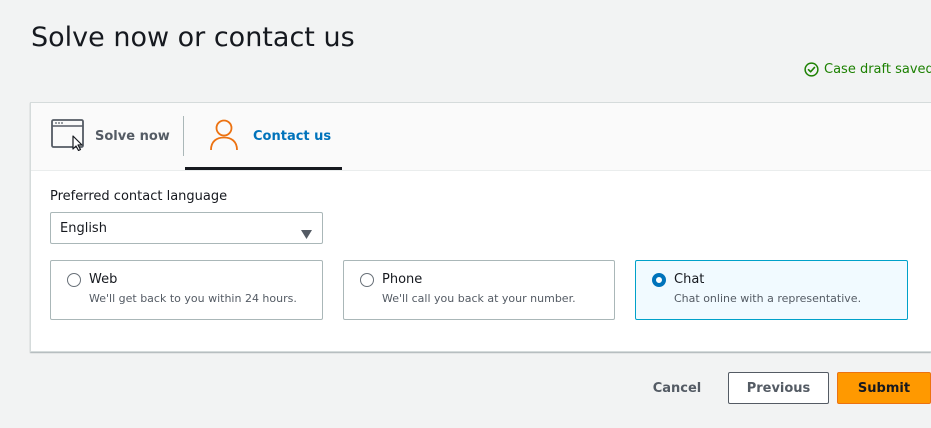 This screenshot has width=931, height=428. What do you see at coordinates (186, 228) in the screenshot?
I see `contact-language-select: English` at bounding box center [186, 228].